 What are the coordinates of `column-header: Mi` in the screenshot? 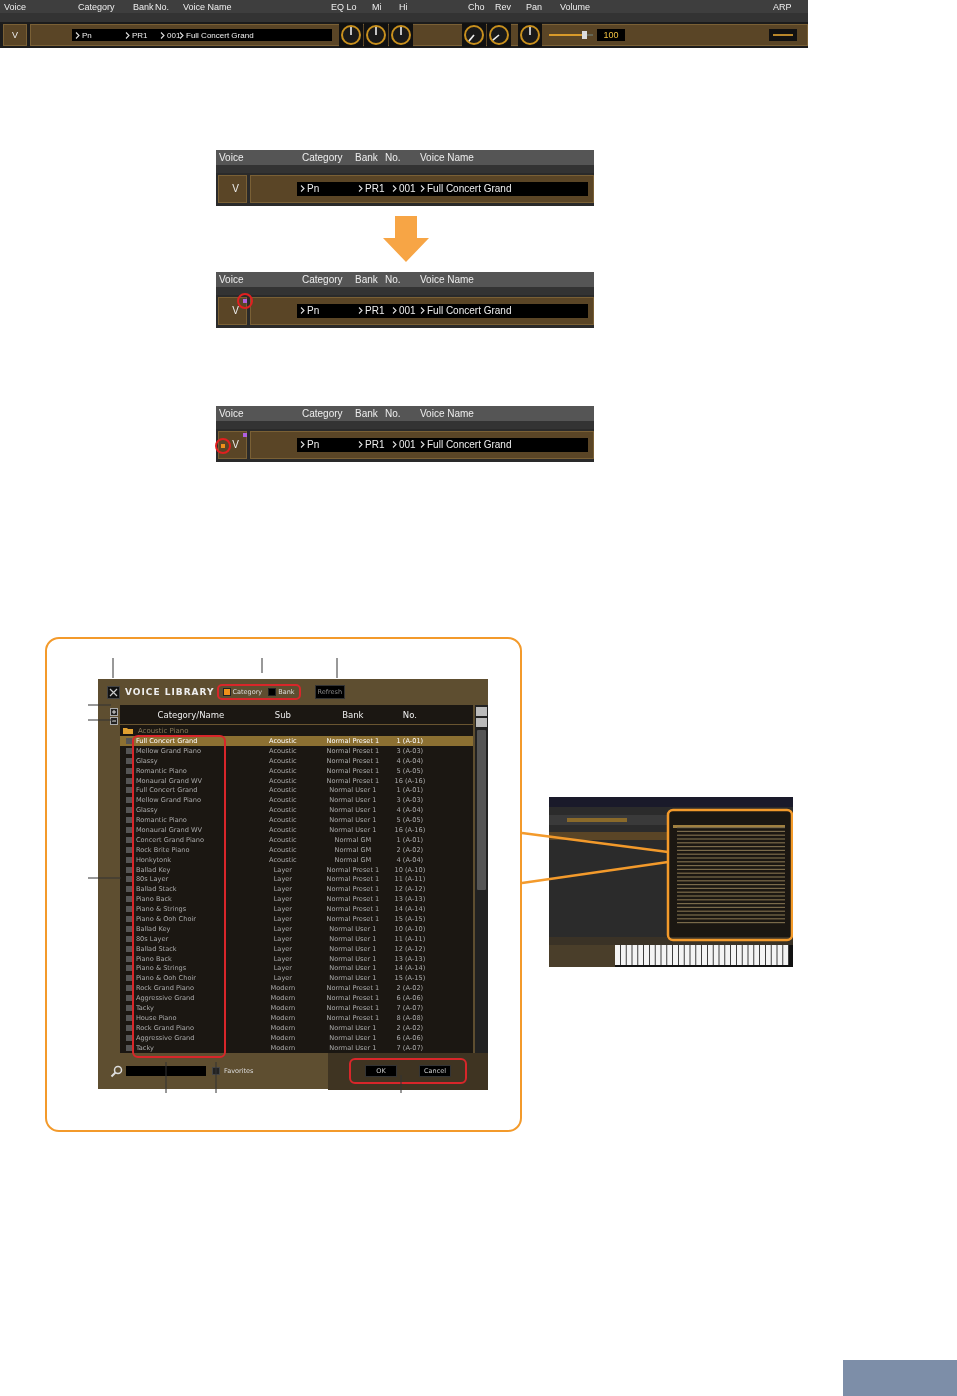 It's located at (377, 6).